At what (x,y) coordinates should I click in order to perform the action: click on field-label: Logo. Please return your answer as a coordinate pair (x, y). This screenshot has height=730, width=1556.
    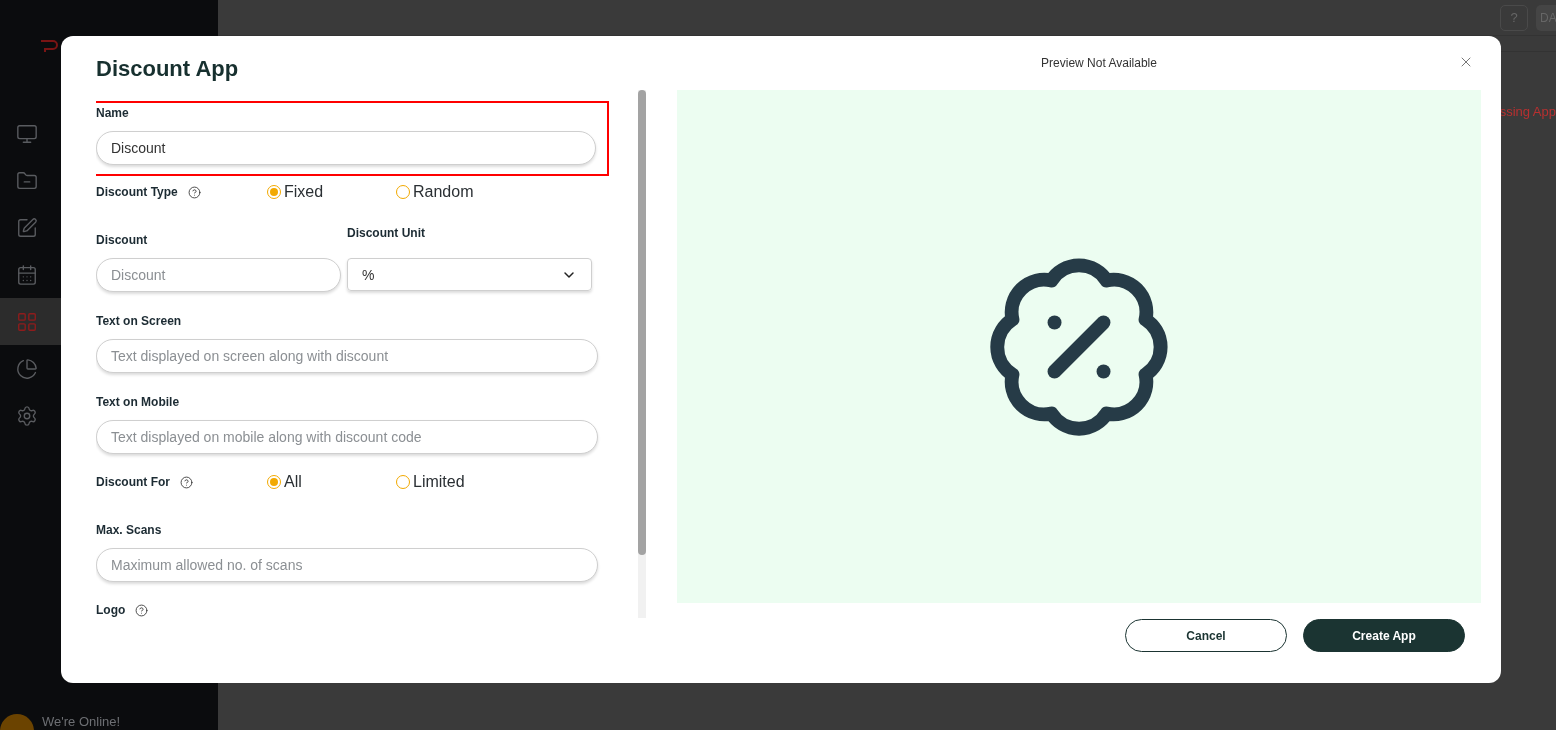
    Looking at the image, I should click on (111, 610).